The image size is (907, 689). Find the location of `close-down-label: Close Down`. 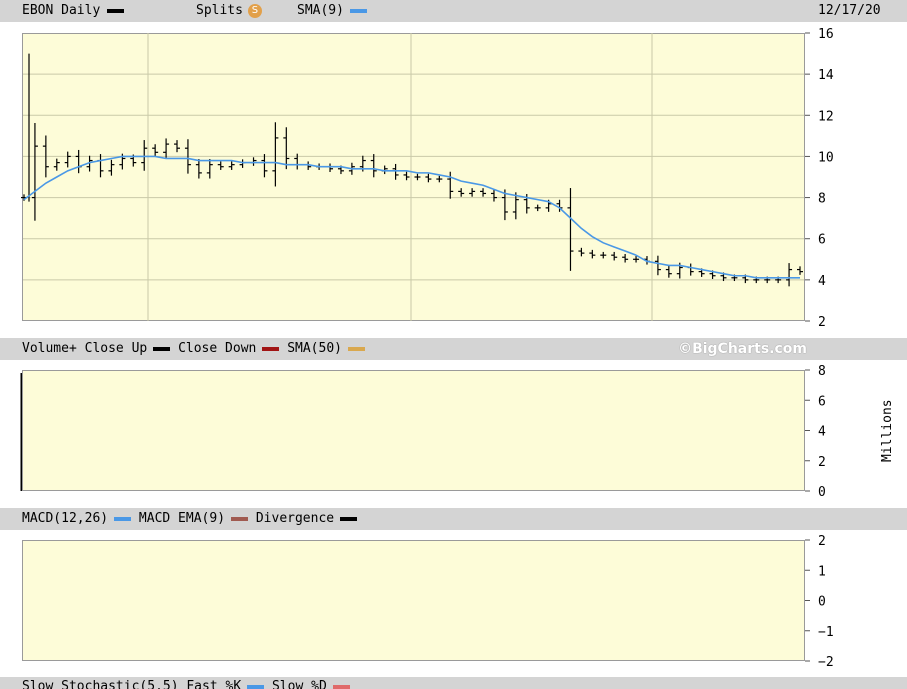

close-down-label: Close Down is located at coordinates (217, 348).